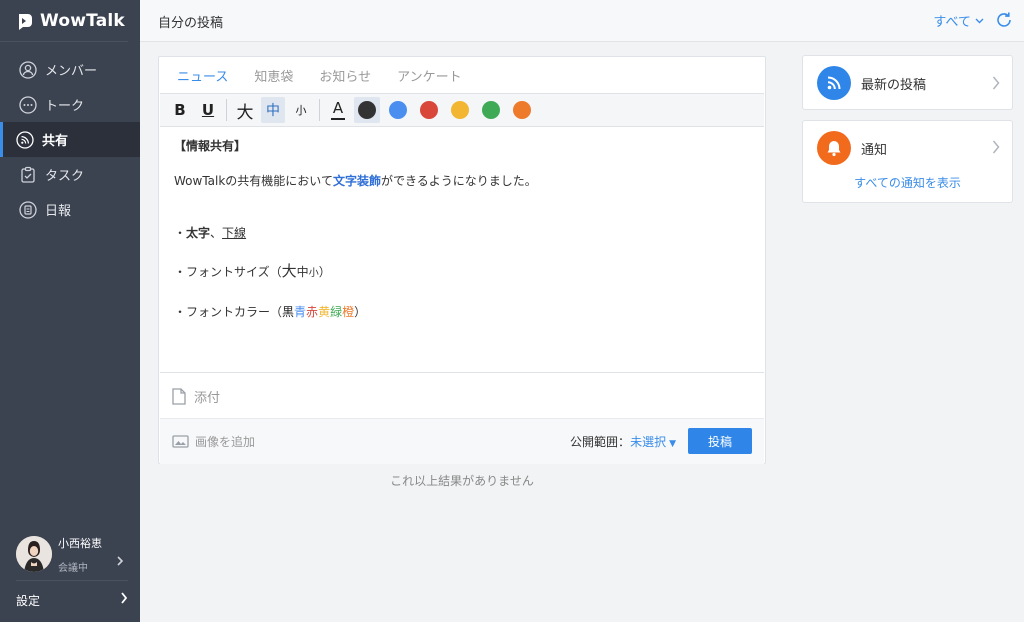 The height and width of the screenshot is (622, 1024). What do you see at coordinates (34, 554) in the screenshot?
I see `avatar` at bounding box center [34, 554].